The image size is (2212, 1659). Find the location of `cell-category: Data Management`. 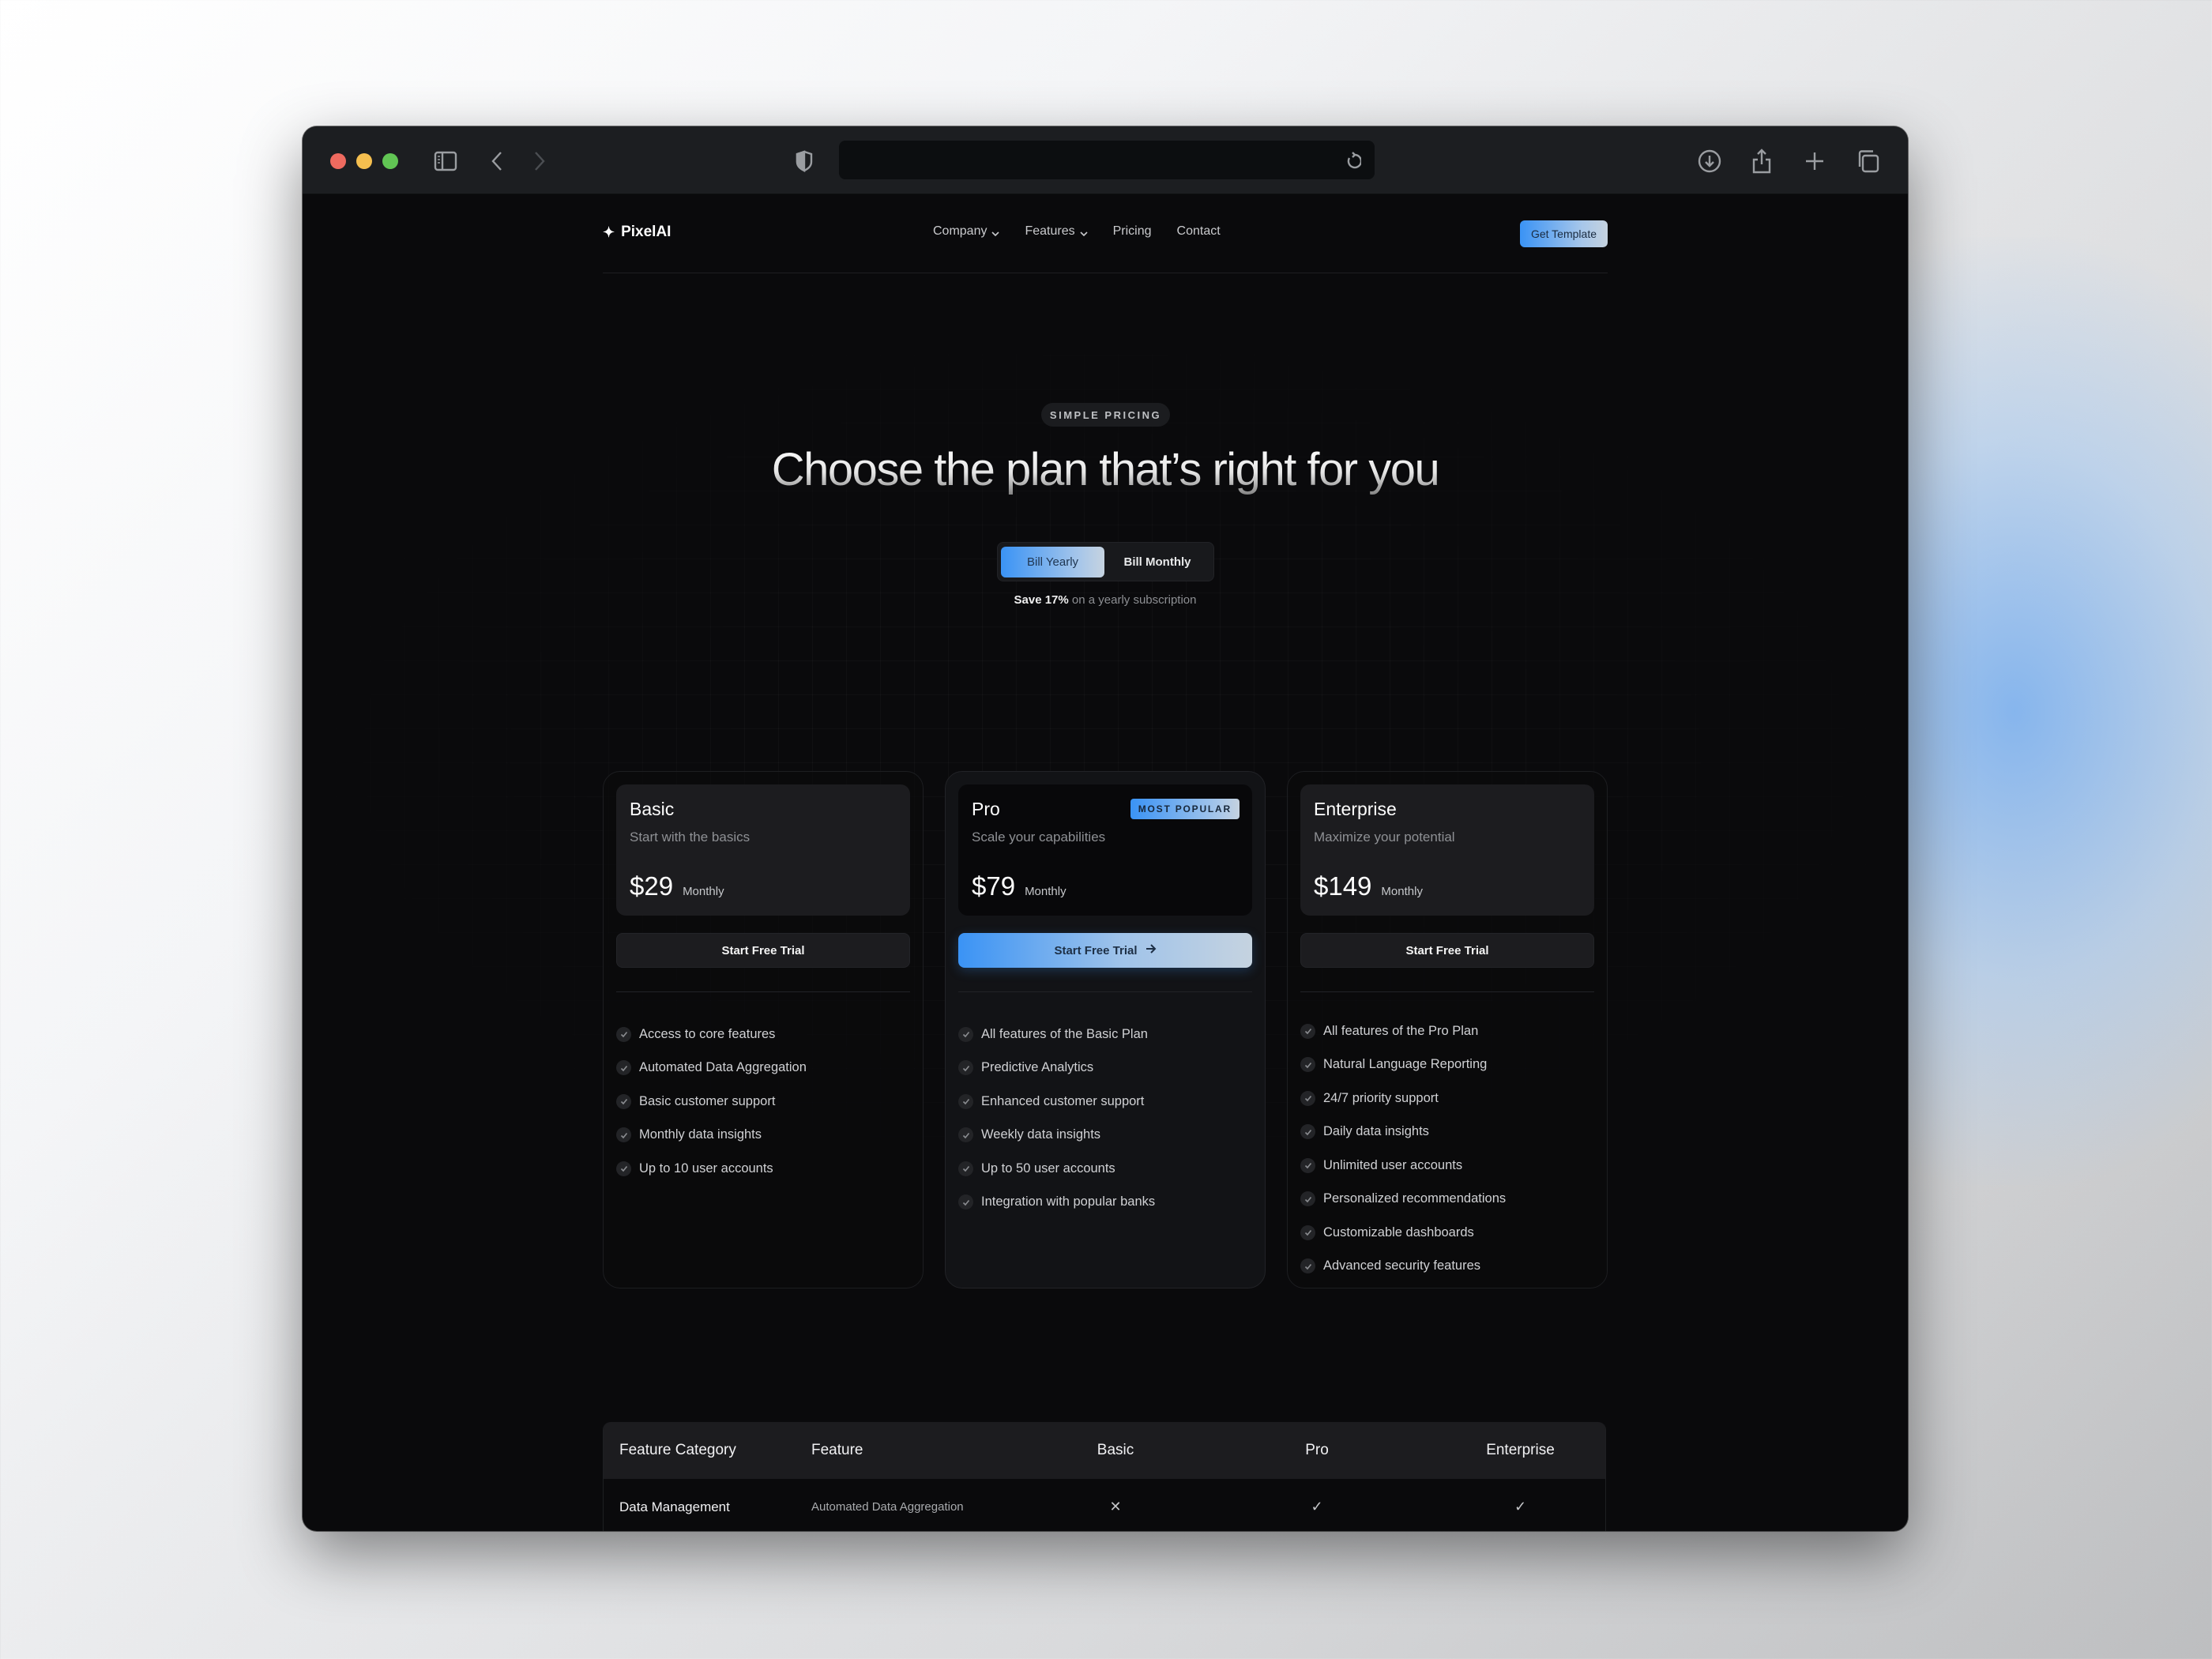

cell-category: Data Management is located at coordinates (700, 1505).